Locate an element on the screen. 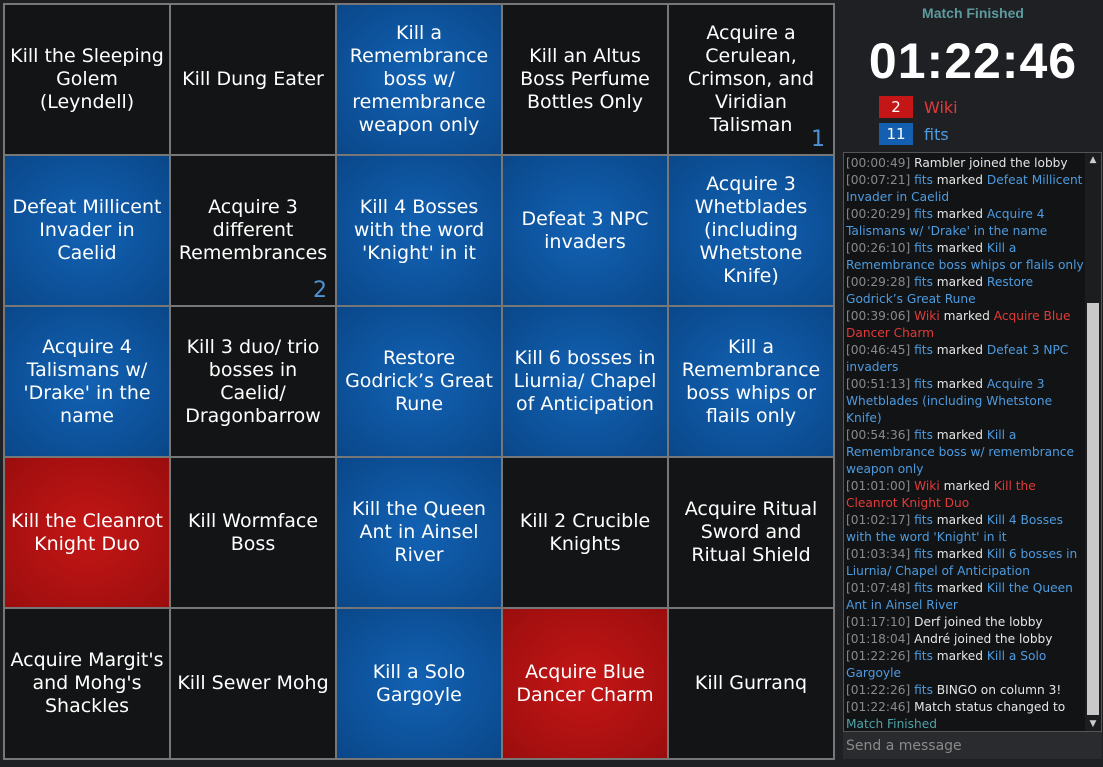 This screenshot has width=1103, height=767. chat-entry: [01:22:26] fits BINGO on column 3! is located at coordinates (965, 690).